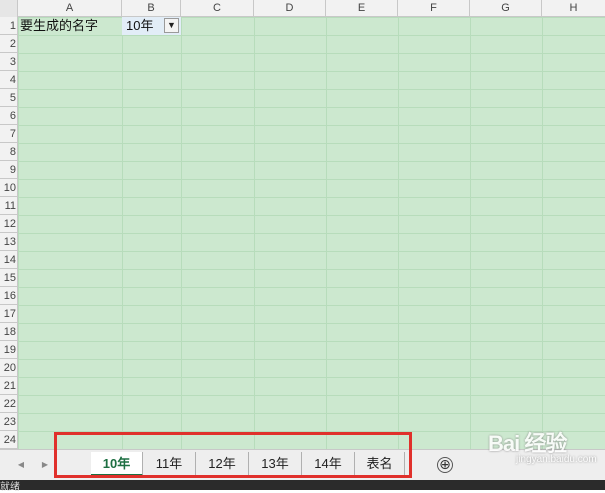 The image size is (605, 493). What do you see at coordinates (9, 386) in the screenshot?
I see `row-header: 21` at bounding box center [9, 386].